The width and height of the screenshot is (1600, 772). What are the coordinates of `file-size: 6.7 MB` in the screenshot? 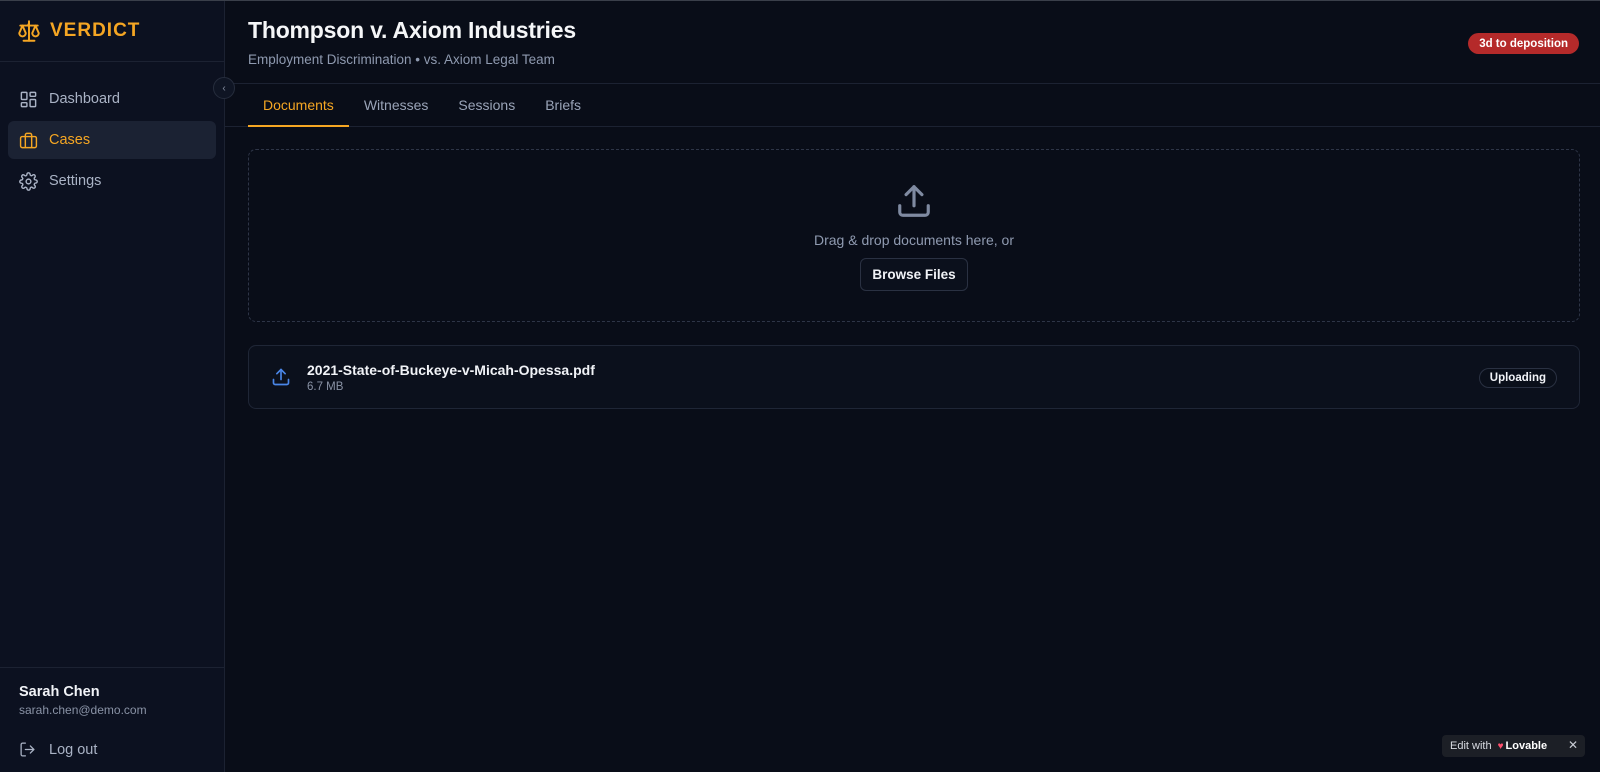 It's located at (325, 386).